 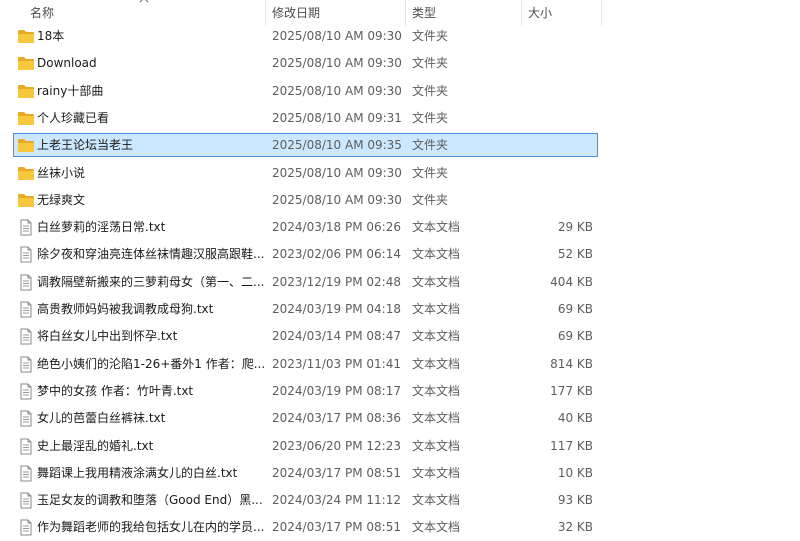 I want to click on column-divider, so click(x=601, y=13).